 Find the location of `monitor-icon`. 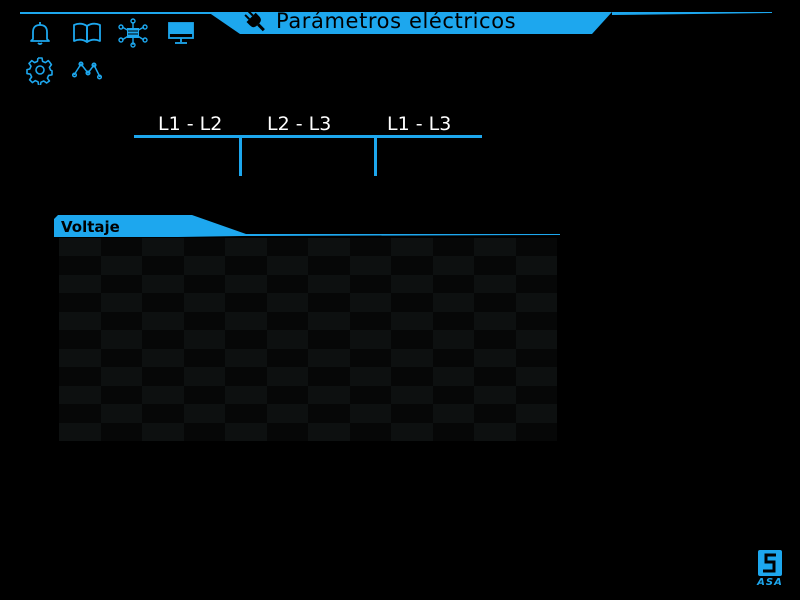

monitor-icon is located at coordinates (181, 33).